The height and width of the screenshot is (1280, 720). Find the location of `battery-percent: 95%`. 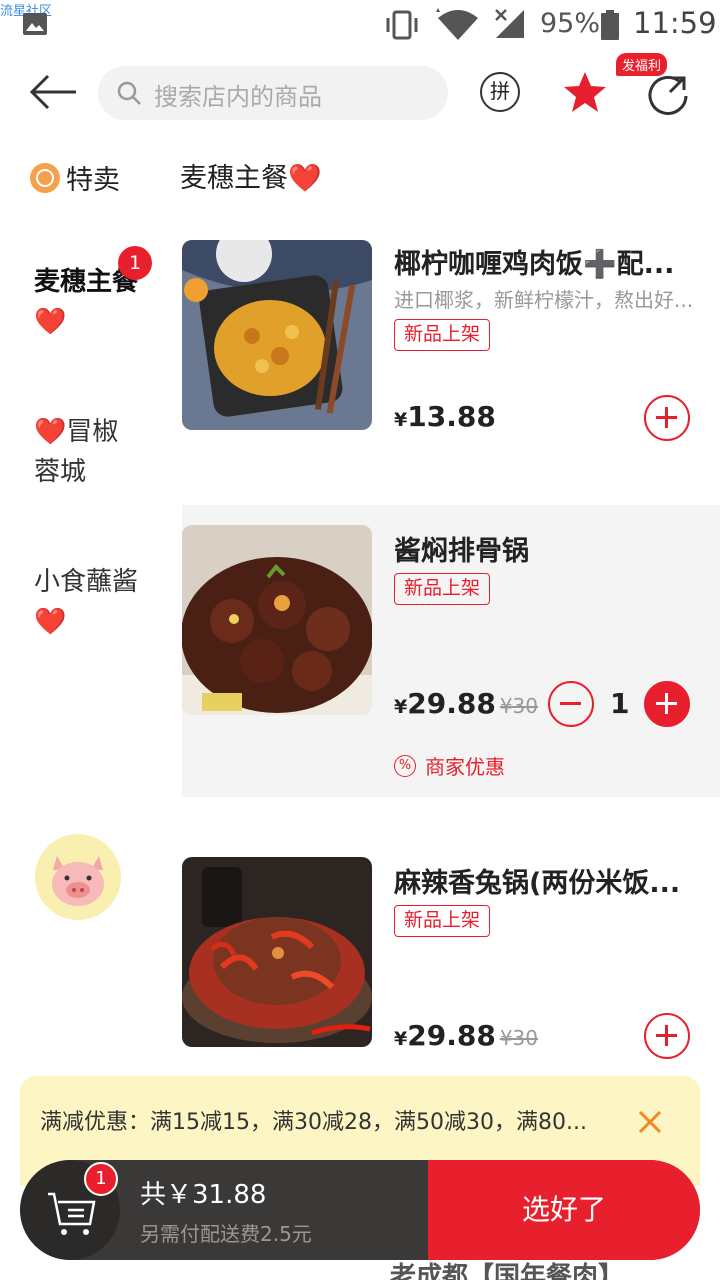

battery-percent: 95% is located at coordinates (570, 23).